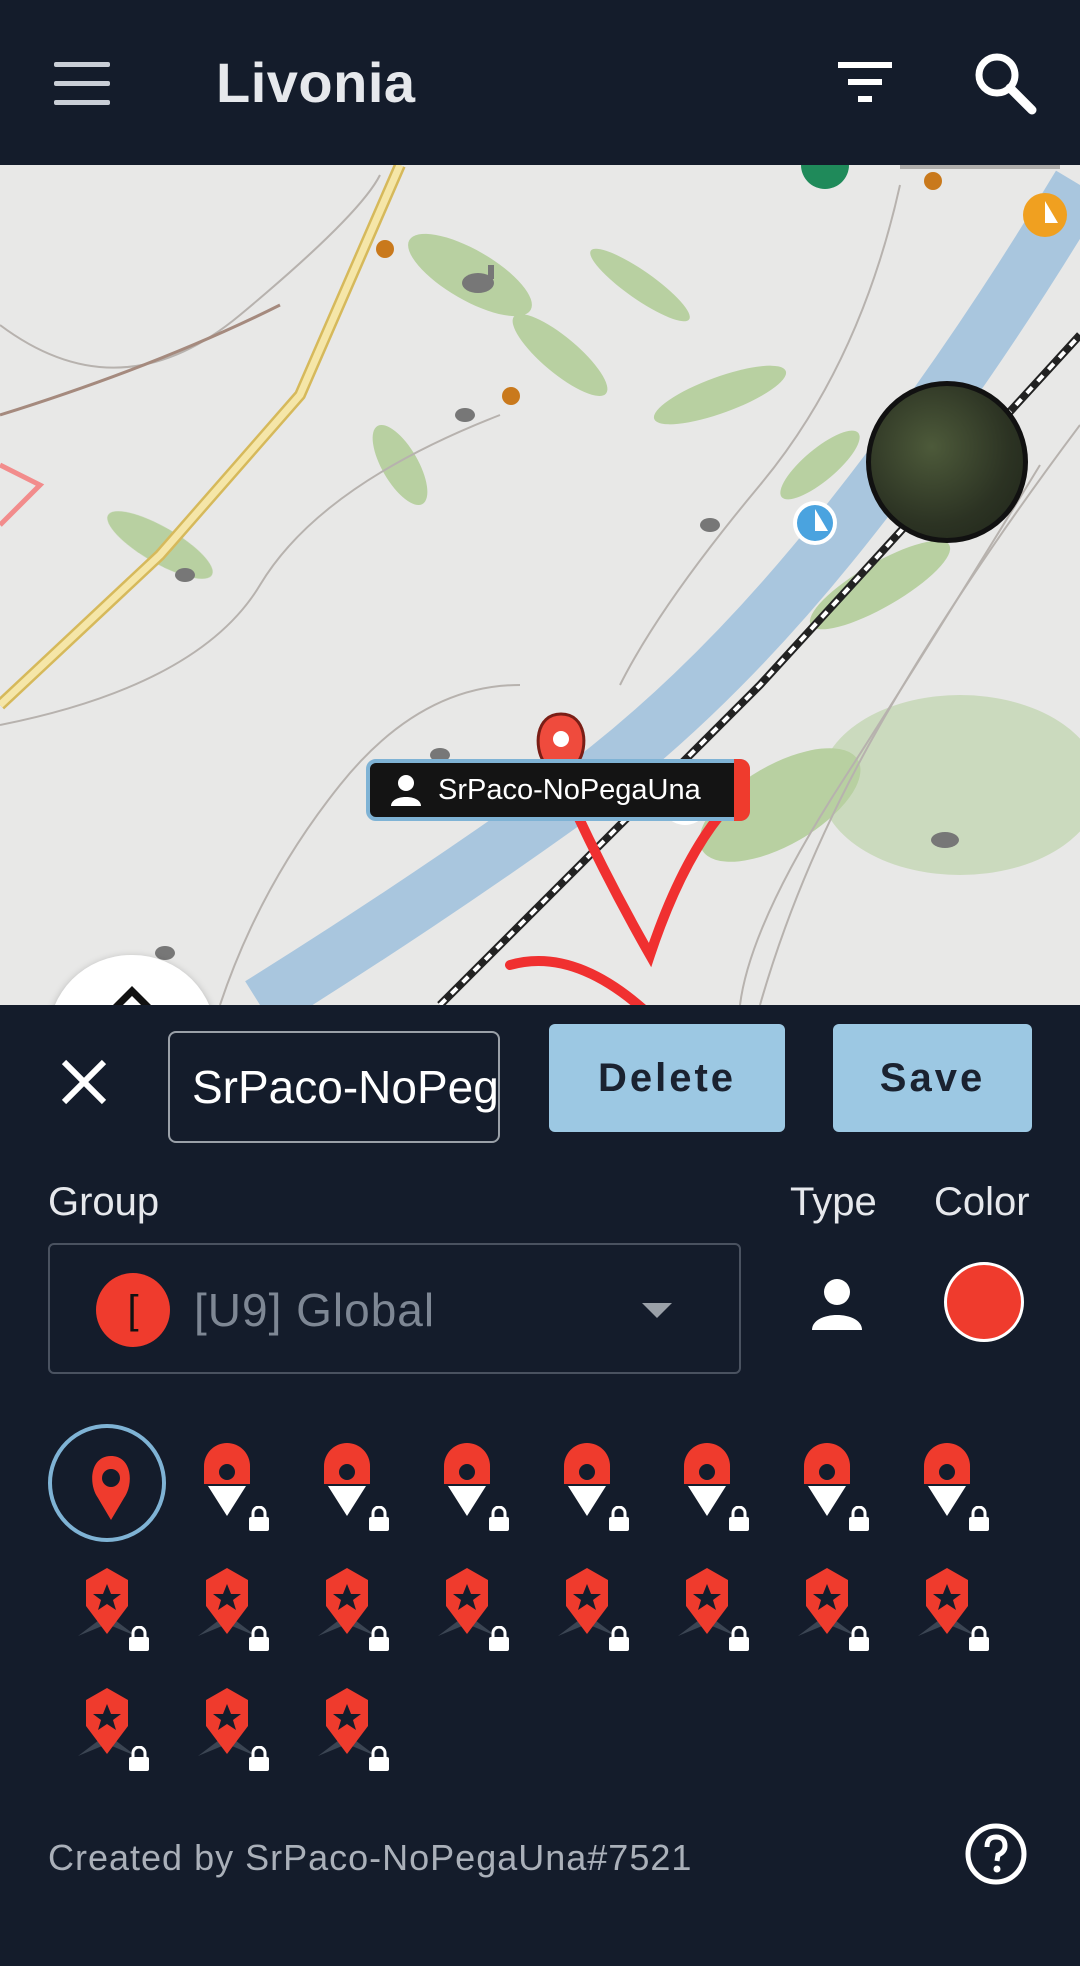 The height and width of the screenshot is (1966, 1080). Describe the element at coordinates (107, 1723) in the screenshot. I see `star-5-pin-icon` at that location.